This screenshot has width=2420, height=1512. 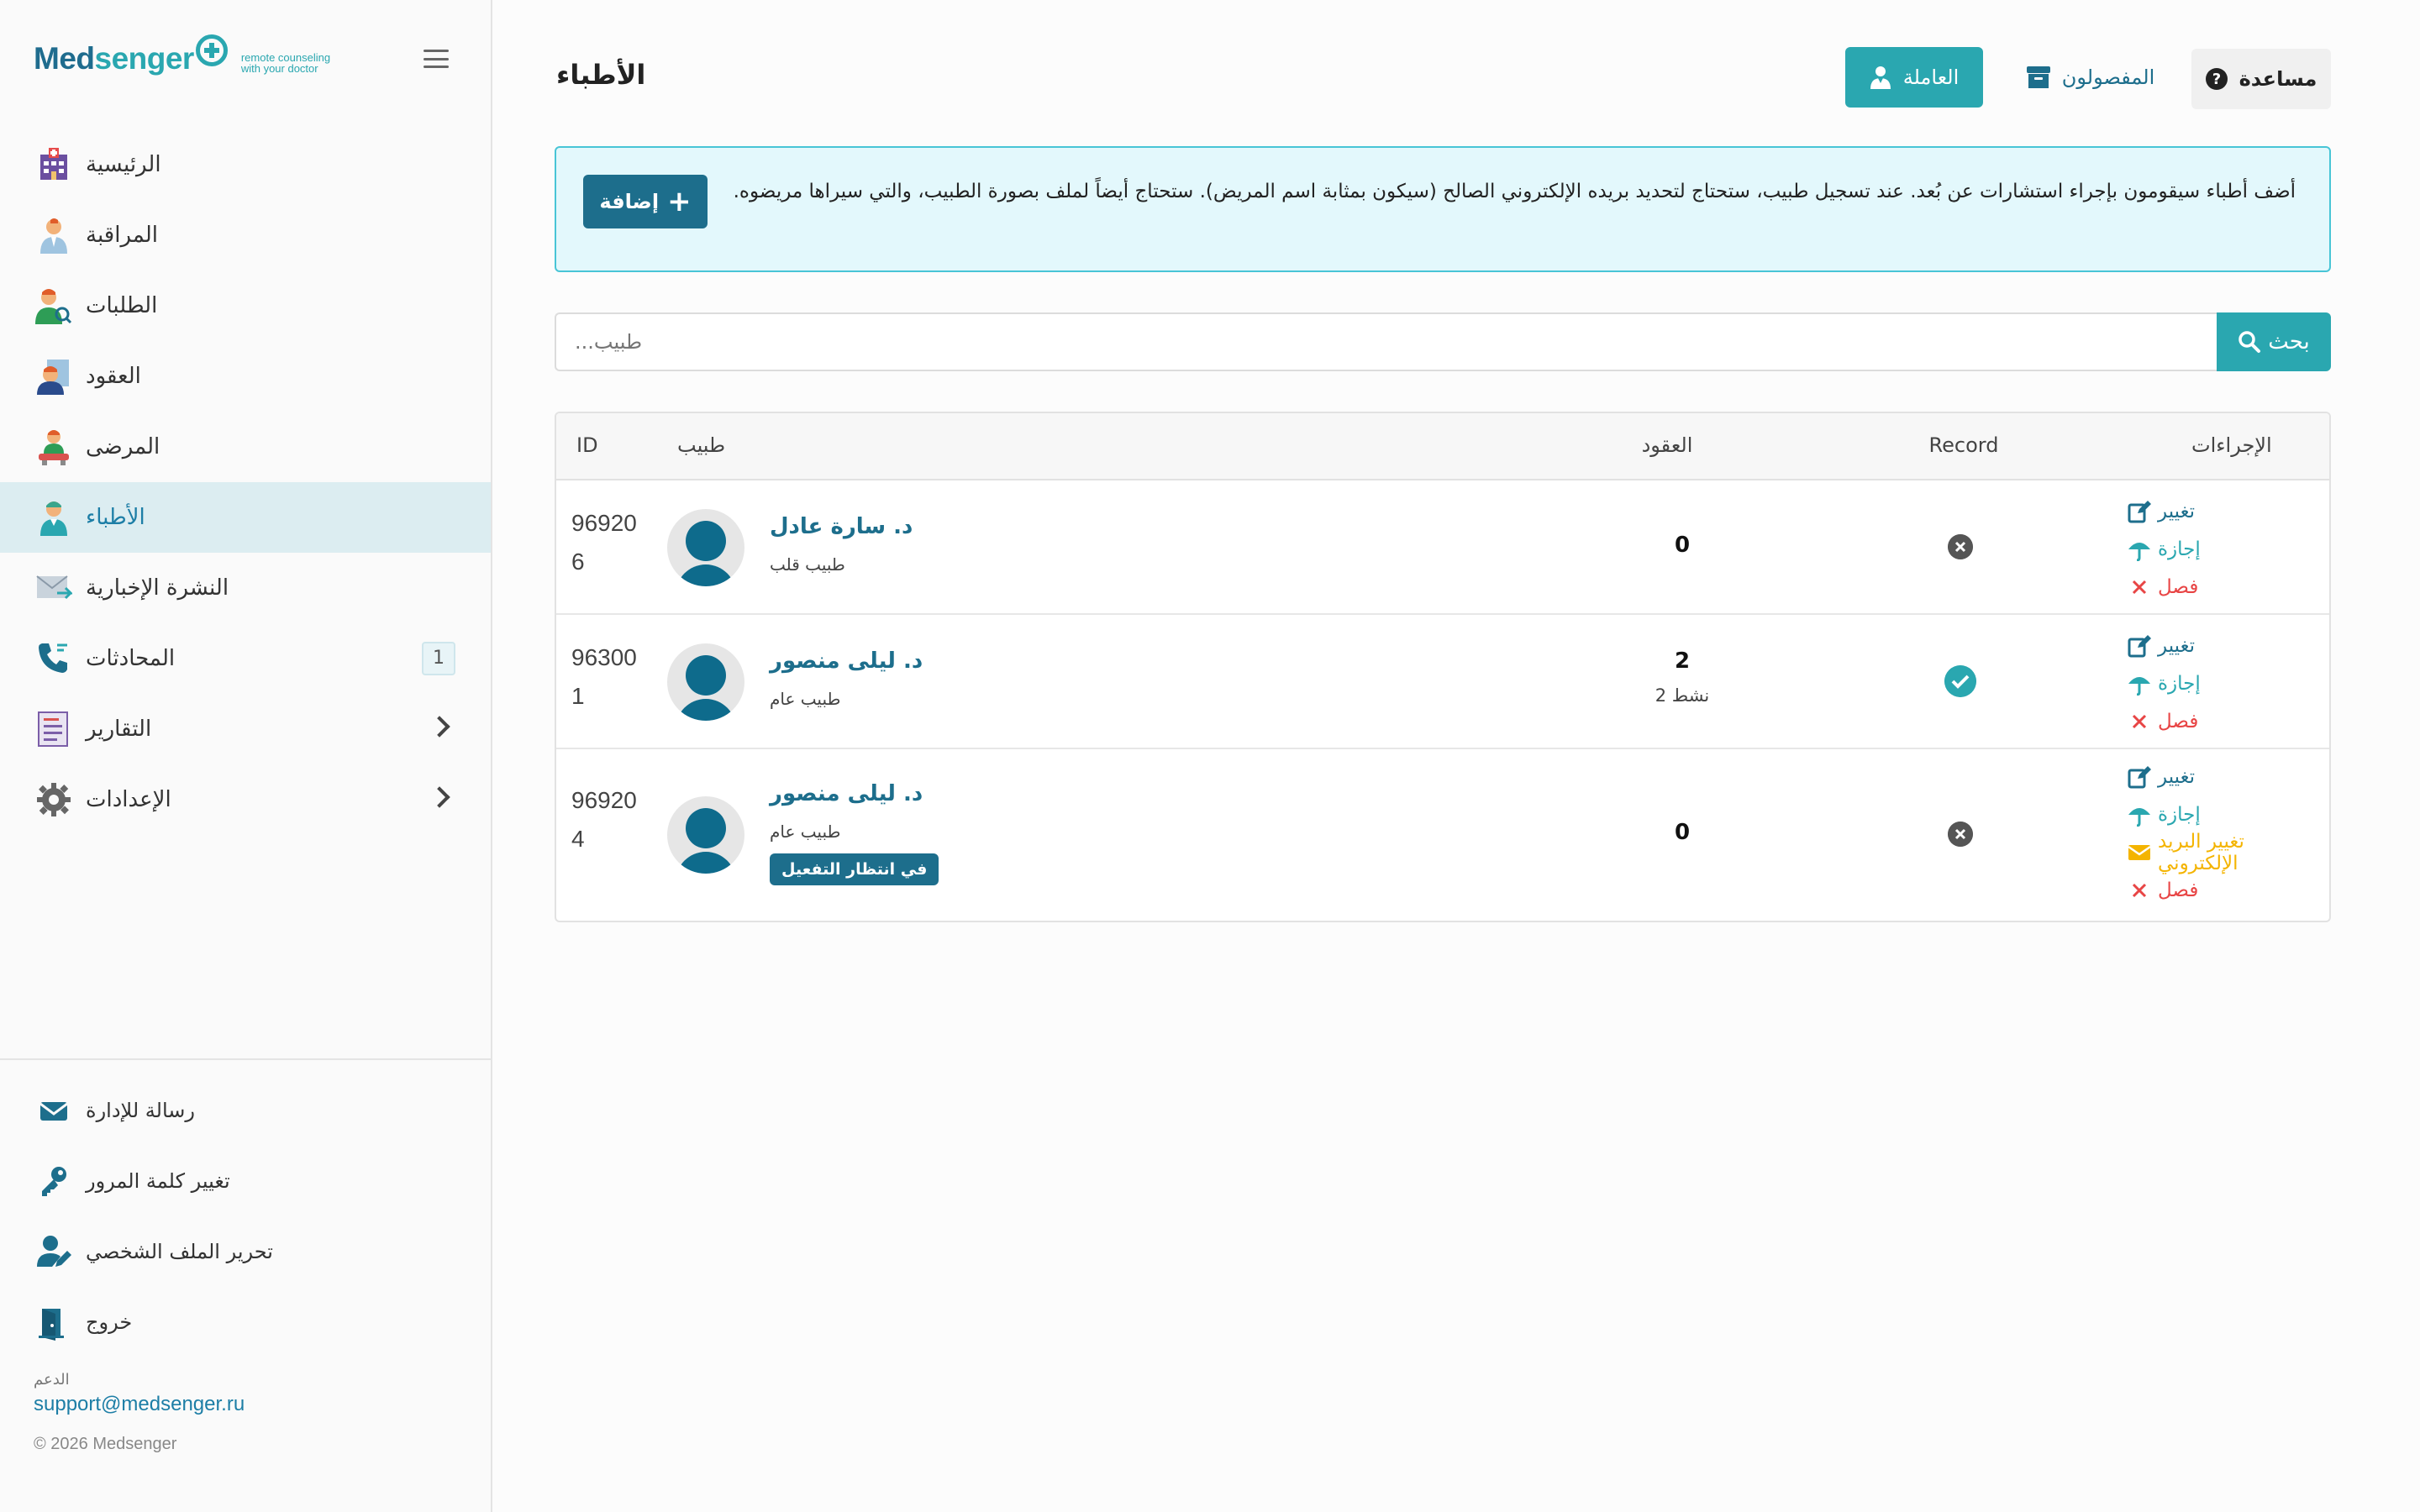 What do you see at coordinates (52, 1325) in the screenshot?
I see `logout-door-icon` at bounding box center [52, 1325].